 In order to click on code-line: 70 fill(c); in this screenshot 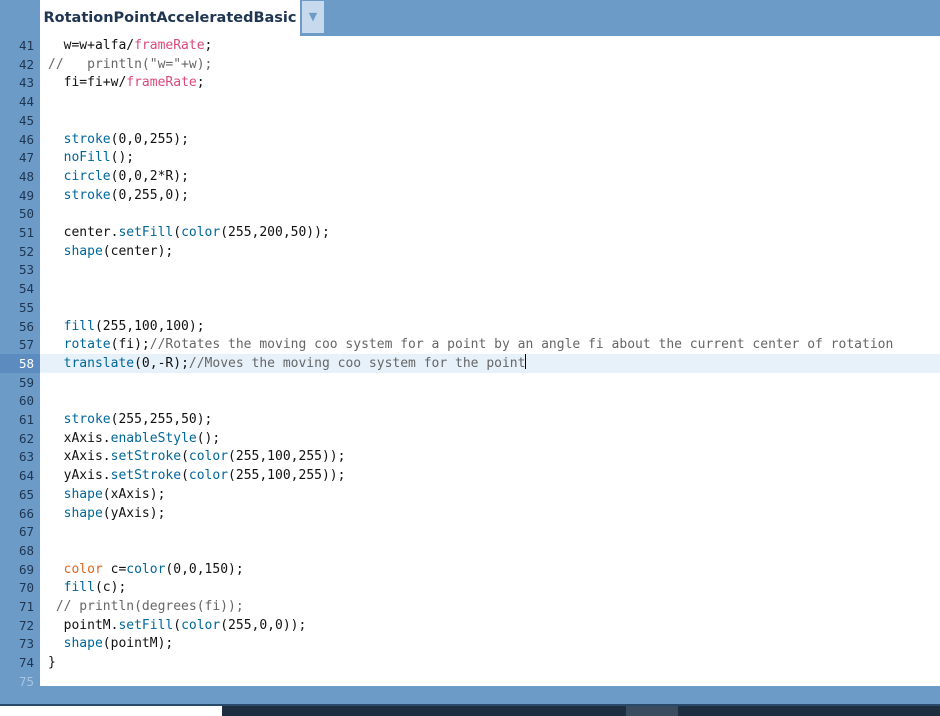, I will do `click(470, 587)`.